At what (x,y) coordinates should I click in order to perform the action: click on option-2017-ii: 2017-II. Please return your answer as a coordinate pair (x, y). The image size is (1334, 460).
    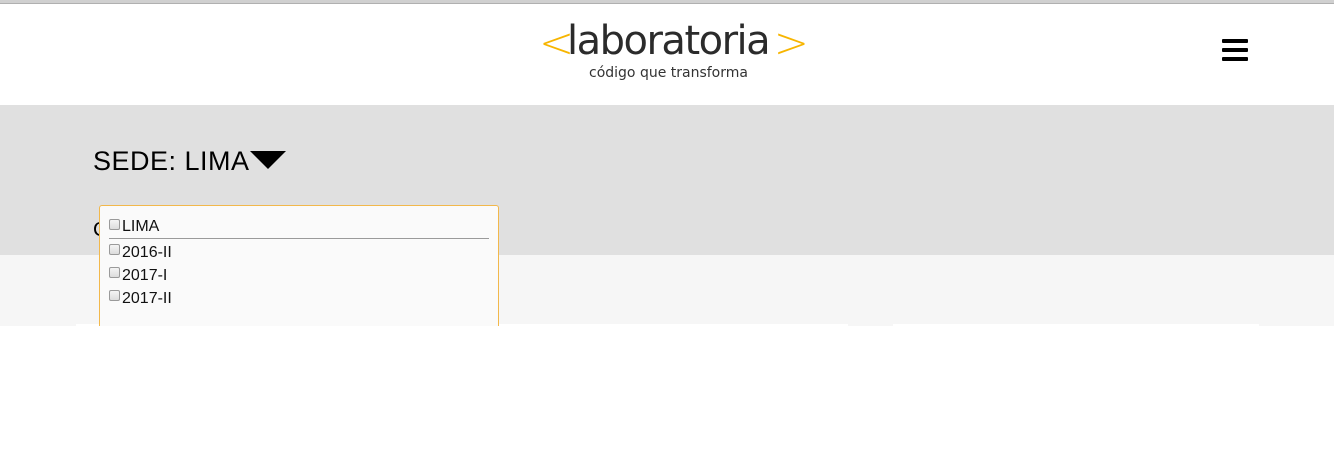
    Looking at the image, I should click on (299, 298).